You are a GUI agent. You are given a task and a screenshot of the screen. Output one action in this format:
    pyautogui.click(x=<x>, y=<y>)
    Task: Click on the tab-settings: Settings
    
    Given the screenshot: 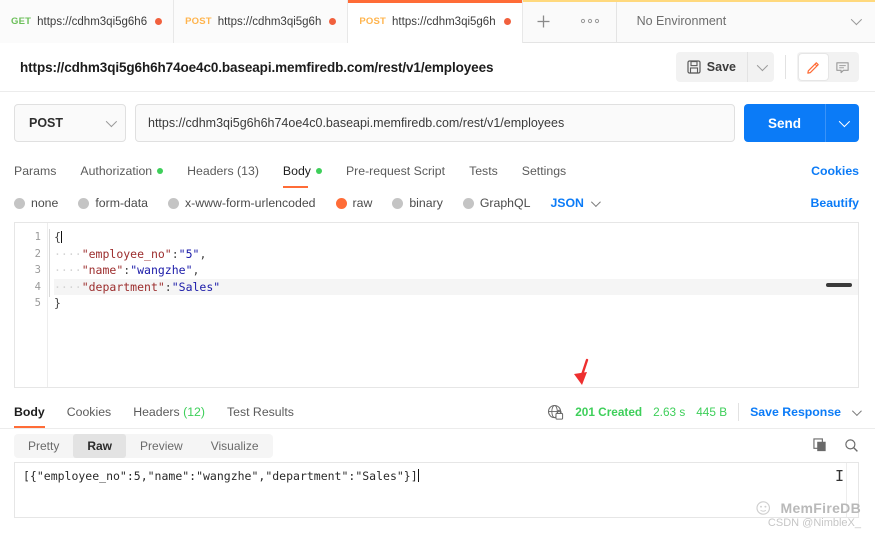 What is the action you would take?
    pyautogui.click(x=544, y=171)
    